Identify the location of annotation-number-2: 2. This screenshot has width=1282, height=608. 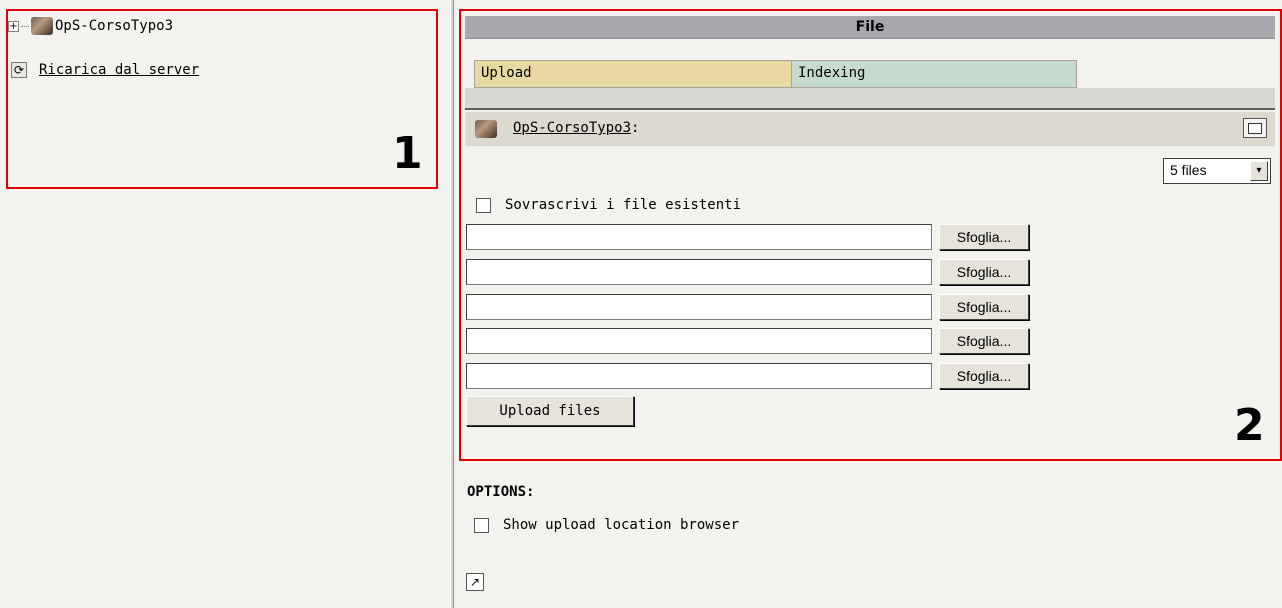
(1249, 425).